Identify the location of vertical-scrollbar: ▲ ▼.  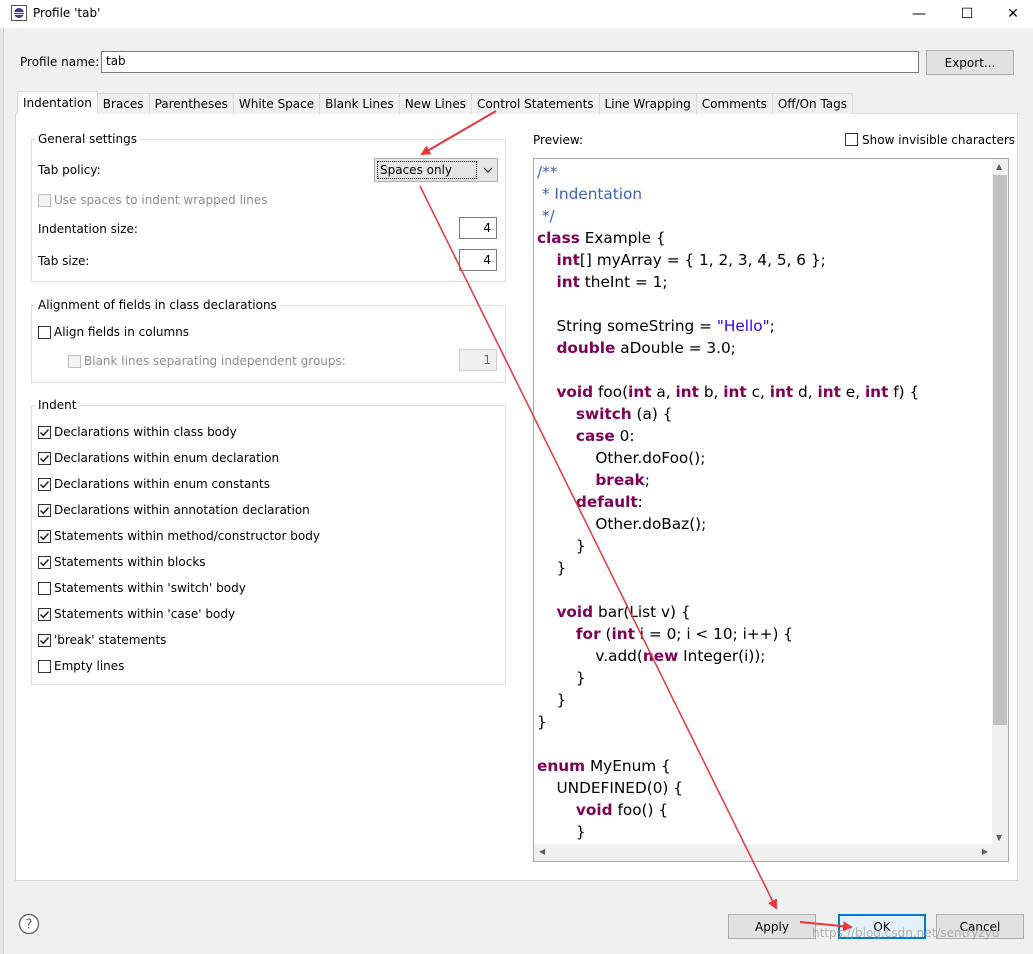
(1000, 502).